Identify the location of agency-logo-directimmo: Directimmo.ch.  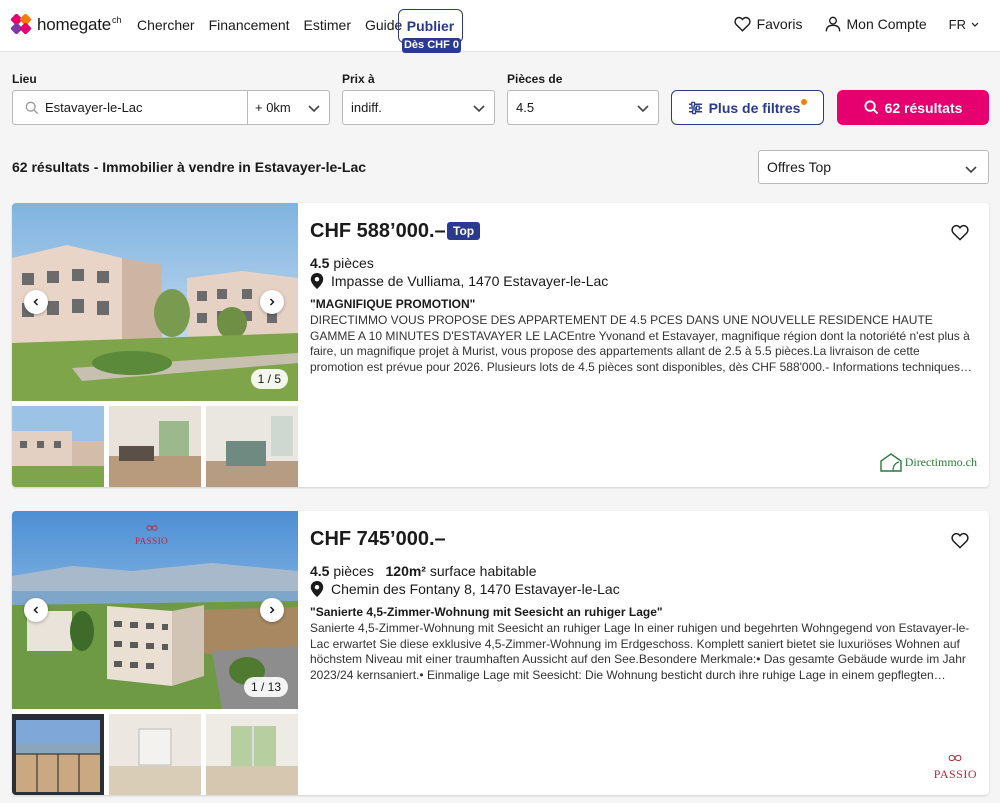
(928, 462).